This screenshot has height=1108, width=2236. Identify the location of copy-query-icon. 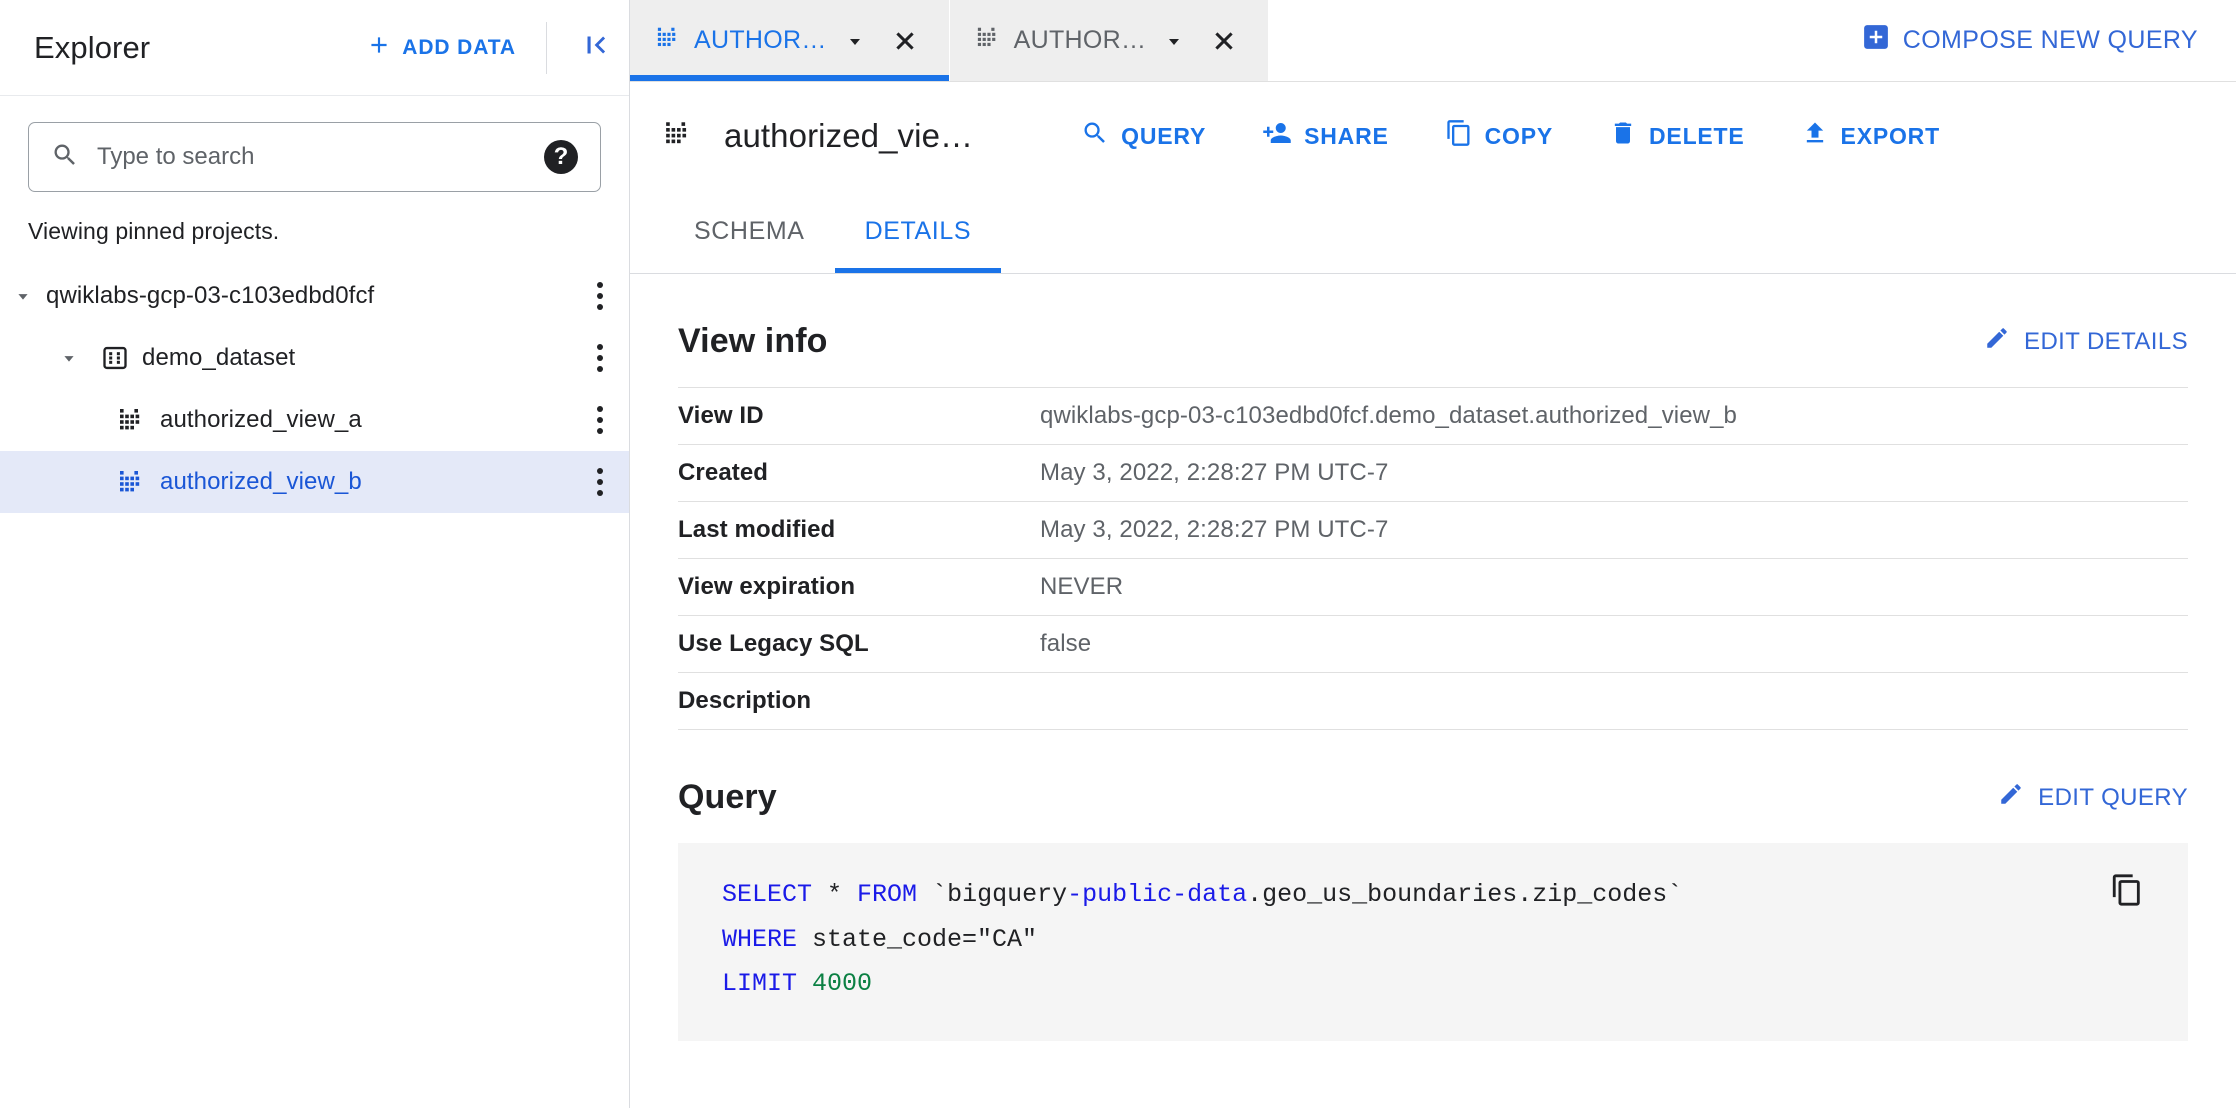
(2127, 892).